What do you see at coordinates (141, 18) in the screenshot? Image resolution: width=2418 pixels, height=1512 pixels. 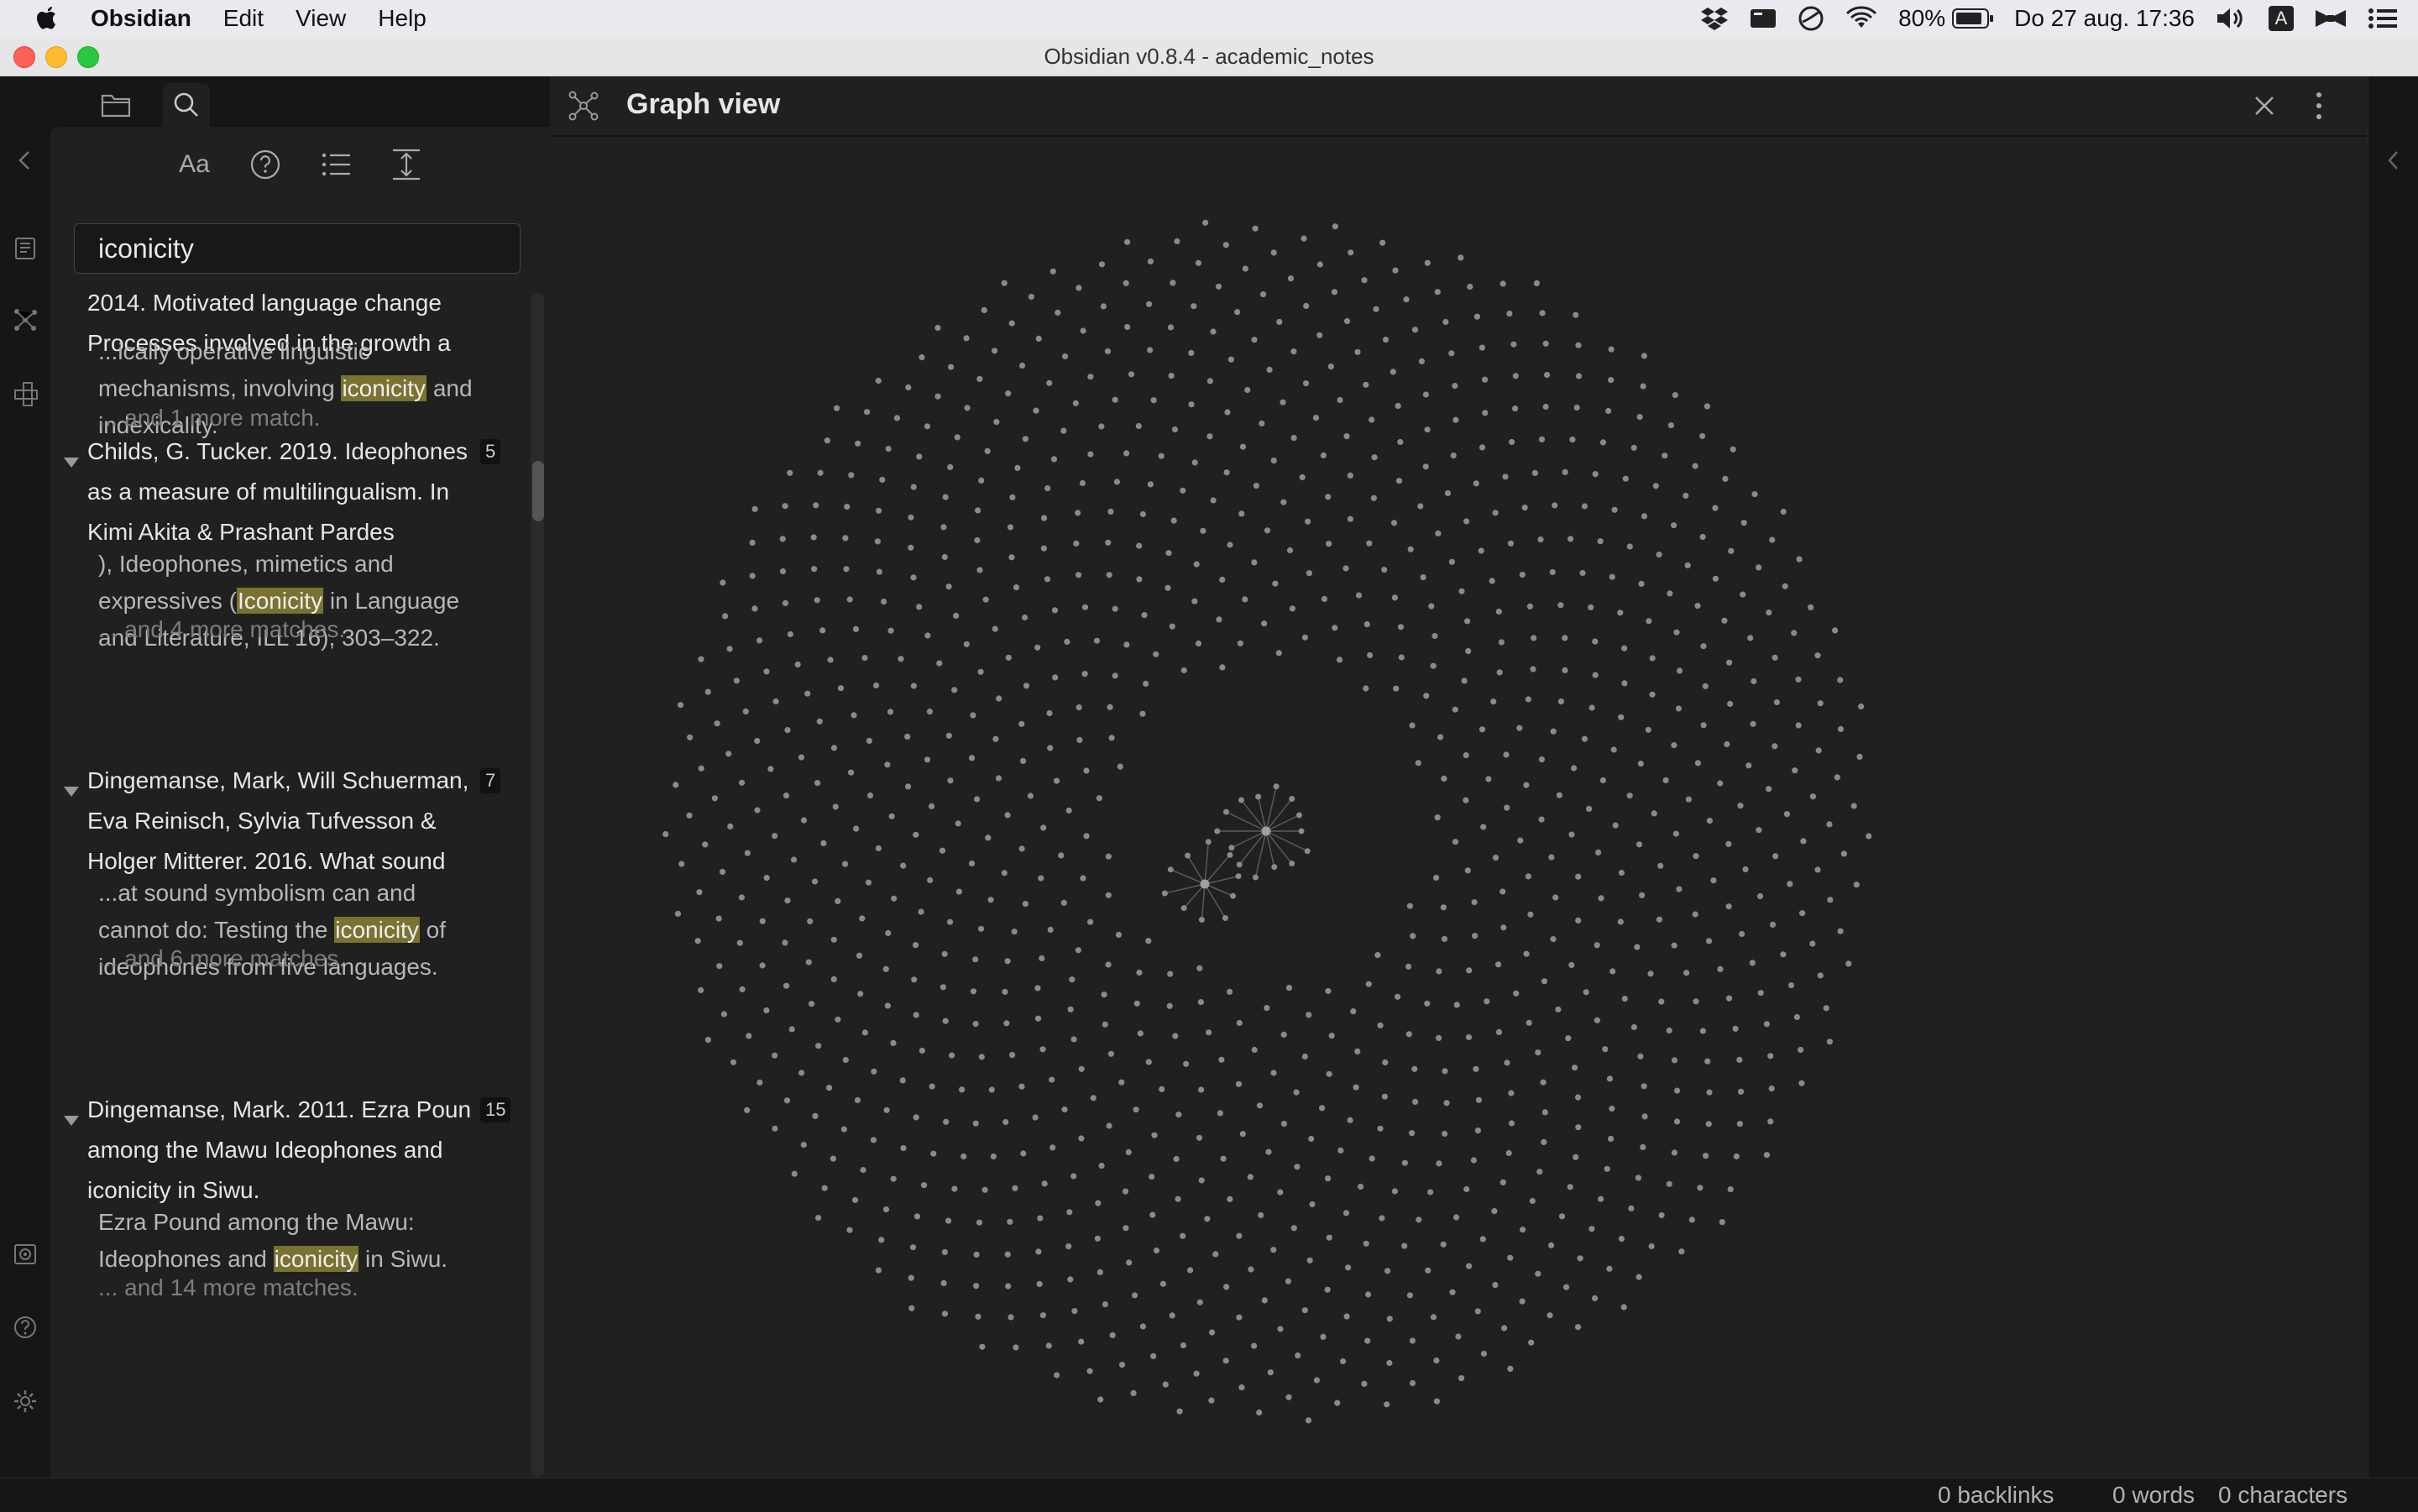 I see `menu-app-name: Obsidian` at bounding box center [141, 18].